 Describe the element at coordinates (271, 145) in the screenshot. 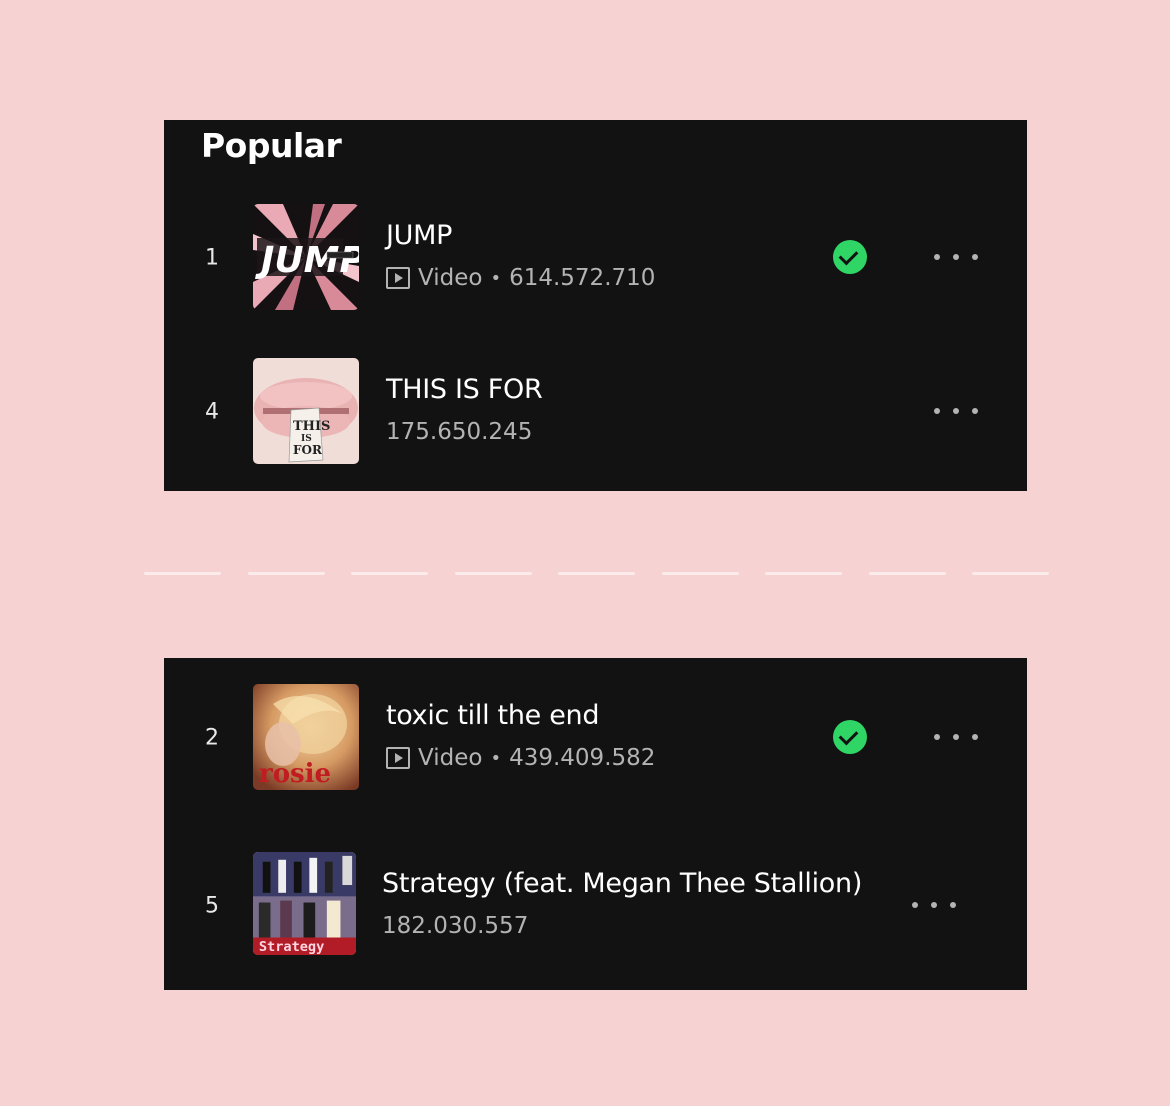

I see `section-title: Popular` at that location.